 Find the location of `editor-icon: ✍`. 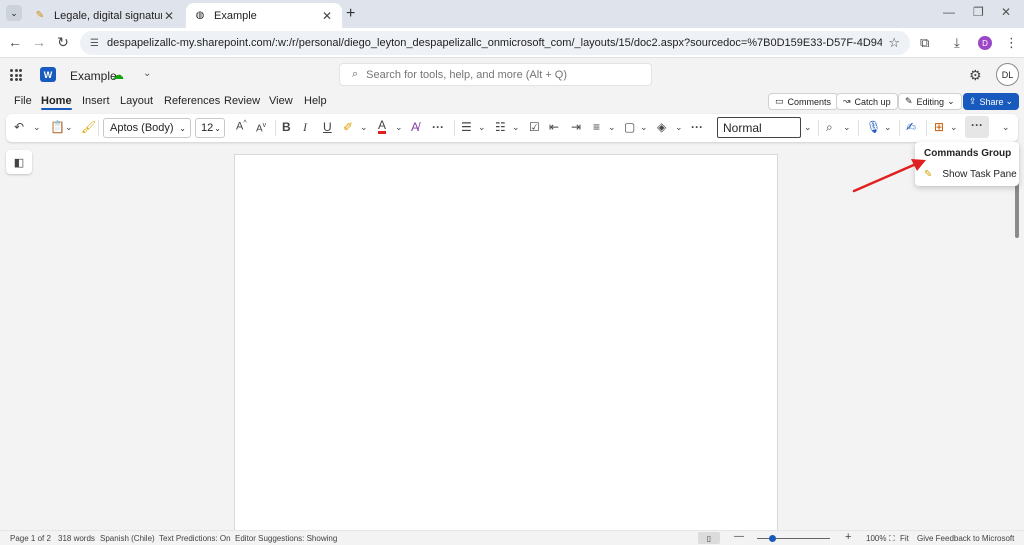

editor-icon: ✍ is located at coordinates (911, 127).